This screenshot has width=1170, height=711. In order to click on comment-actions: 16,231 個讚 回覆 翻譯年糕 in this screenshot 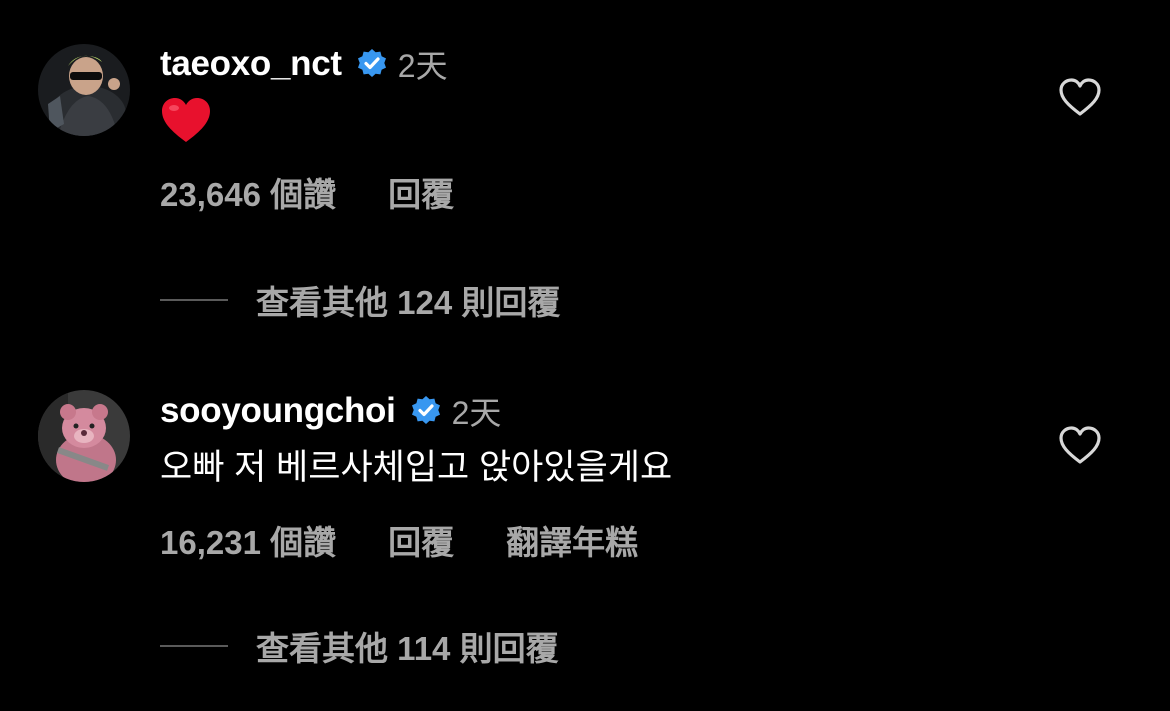, I will do `click(399, 540)`.